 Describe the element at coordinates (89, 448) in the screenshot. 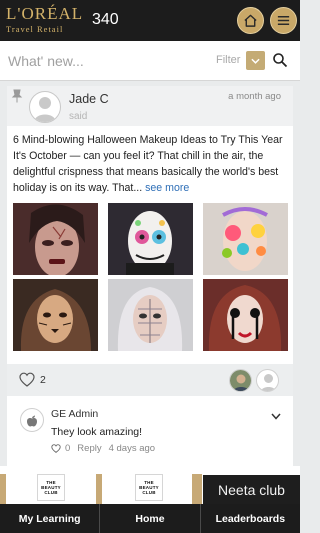

I see `reply-link: Reply` at that location.